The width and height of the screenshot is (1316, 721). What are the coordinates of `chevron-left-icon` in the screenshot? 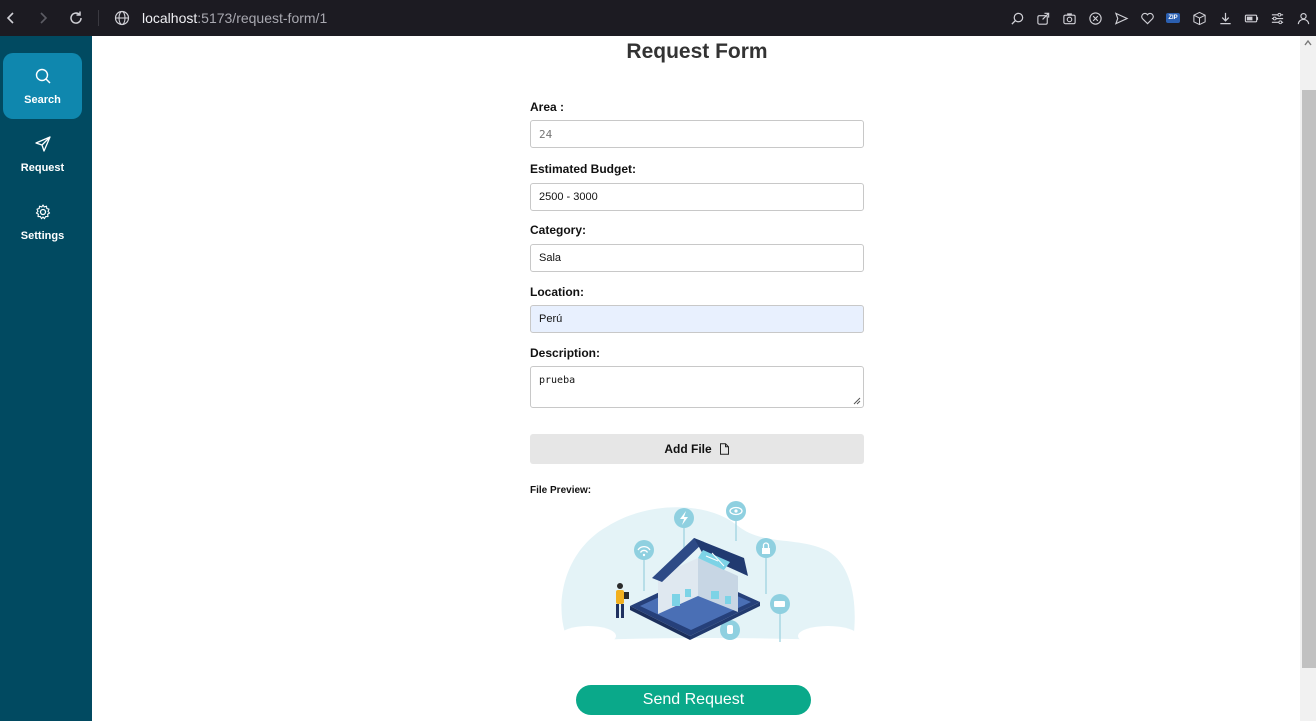 It's located at (10, 18).